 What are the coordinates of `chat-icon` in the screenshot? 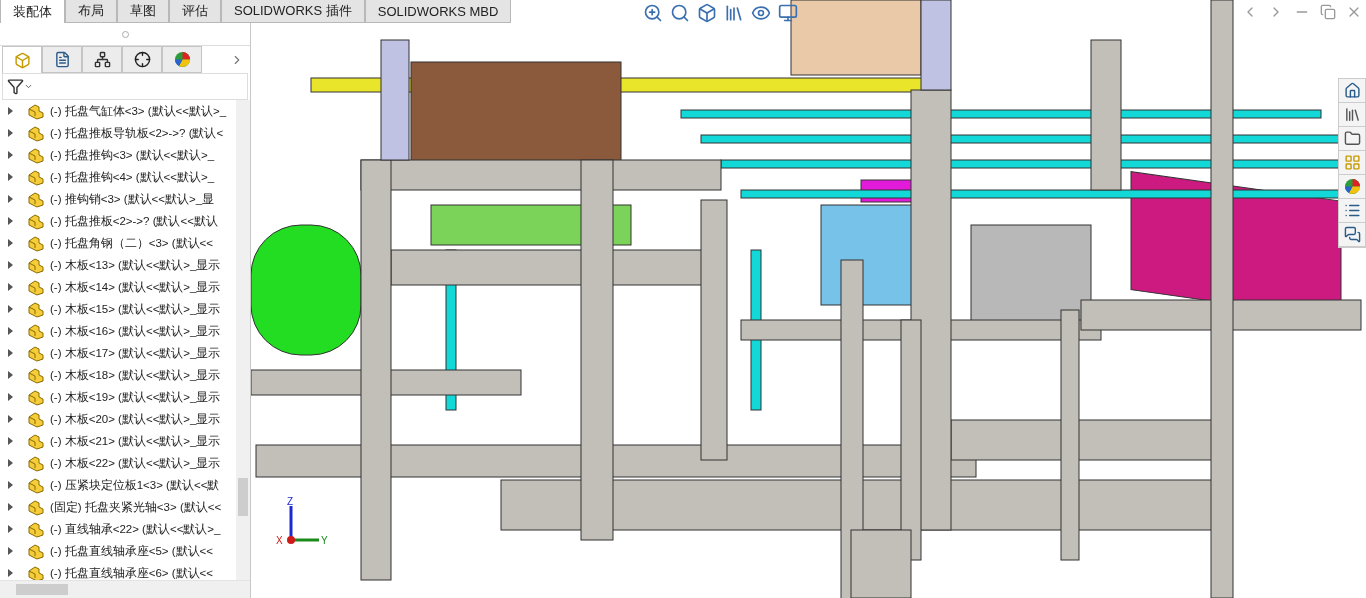 It's located at (1352, 235).